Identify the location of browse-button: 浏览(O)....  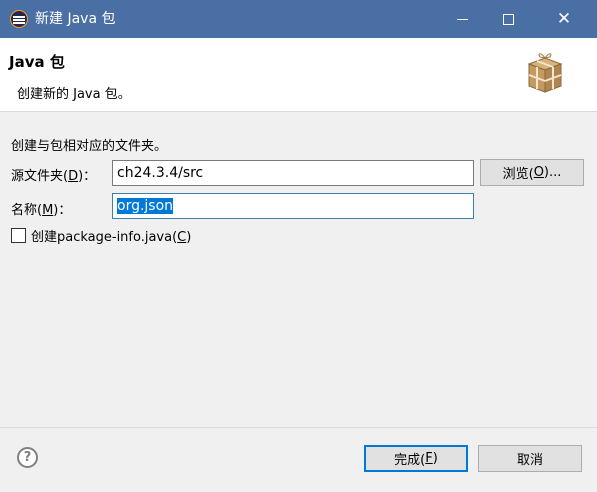
(532, 172).